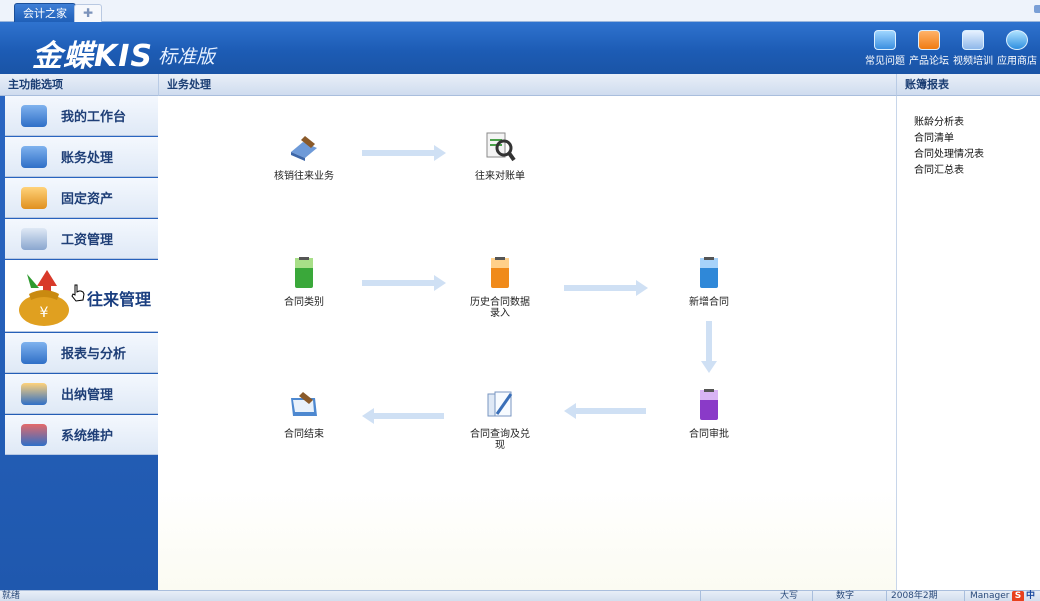 Image resolution: width=1040 pixels, height=601 pixels. What do you see at coordinates (34, 197) in the screenshot?
I see `fixed-asset-icon` at bounding box center [34, 197].